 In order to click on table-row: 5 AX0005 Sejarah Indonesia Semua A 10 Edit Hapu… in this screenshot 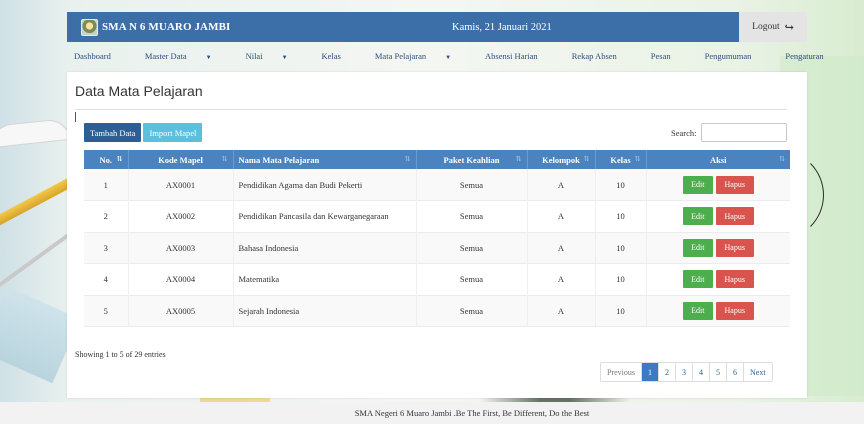, I will do `click(437, 311)`.